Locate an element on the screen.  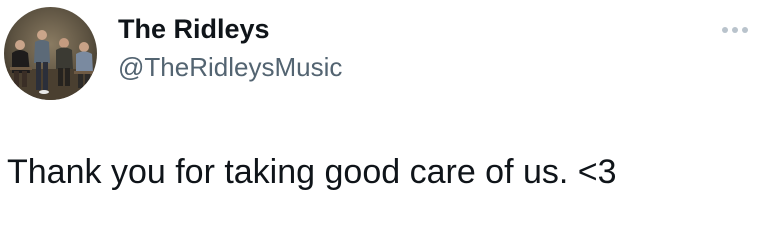
band-photo-avatar-icon is located at coordinates (50, 53).